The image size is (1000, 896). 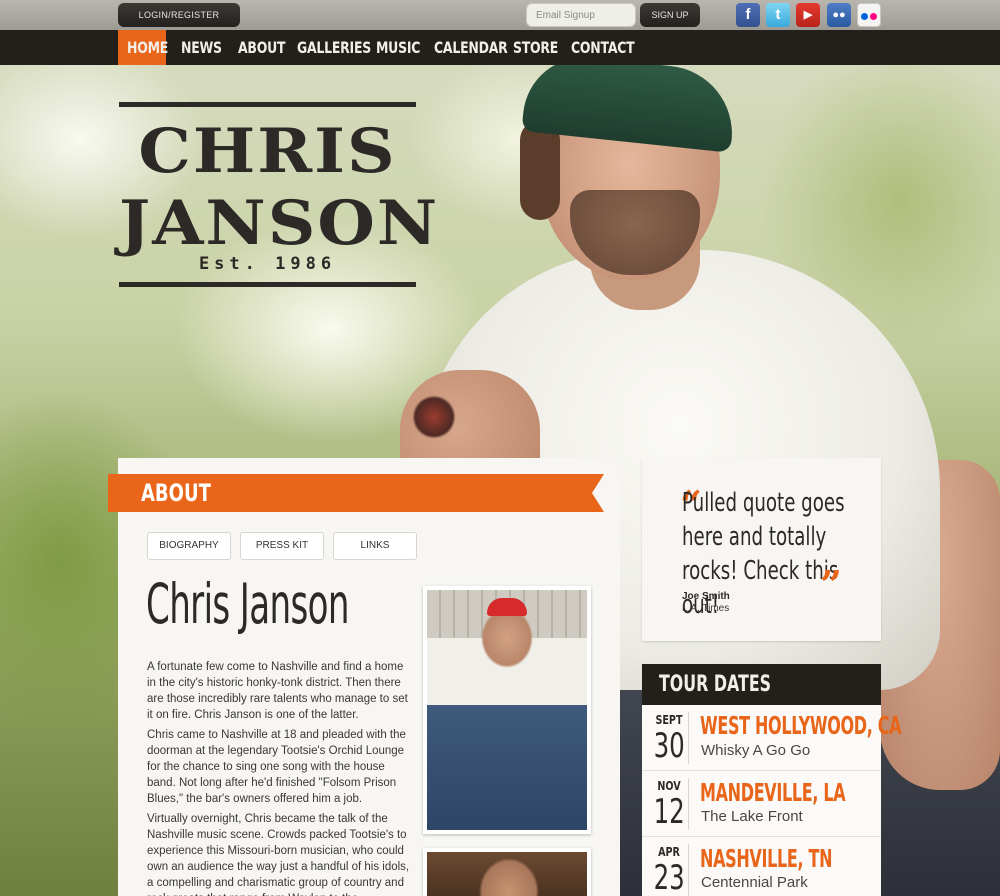 I want to click on artist-name-heading: Chris Janson, so click(x=248, y=604).